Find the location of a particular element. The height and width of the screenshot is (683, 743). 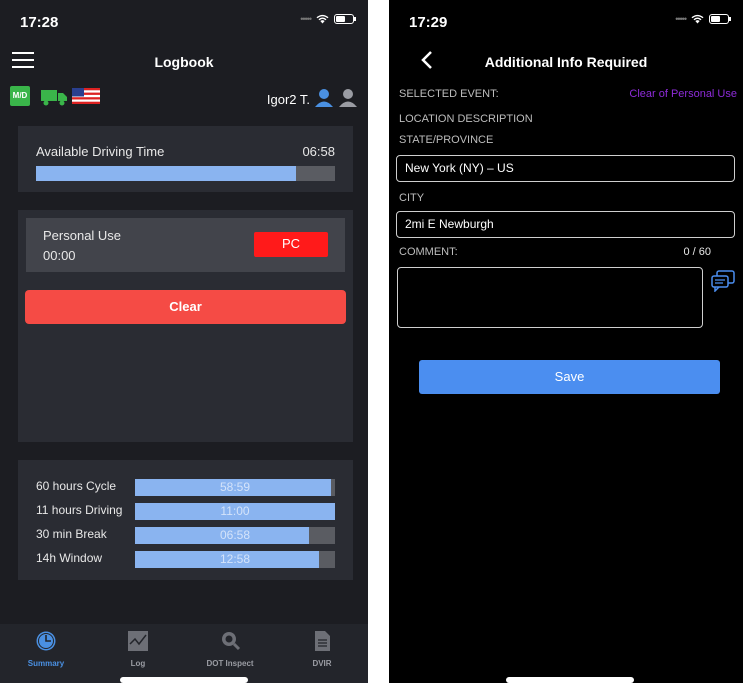

comment-label: COMMENT: is located at coordinates (428, 252).